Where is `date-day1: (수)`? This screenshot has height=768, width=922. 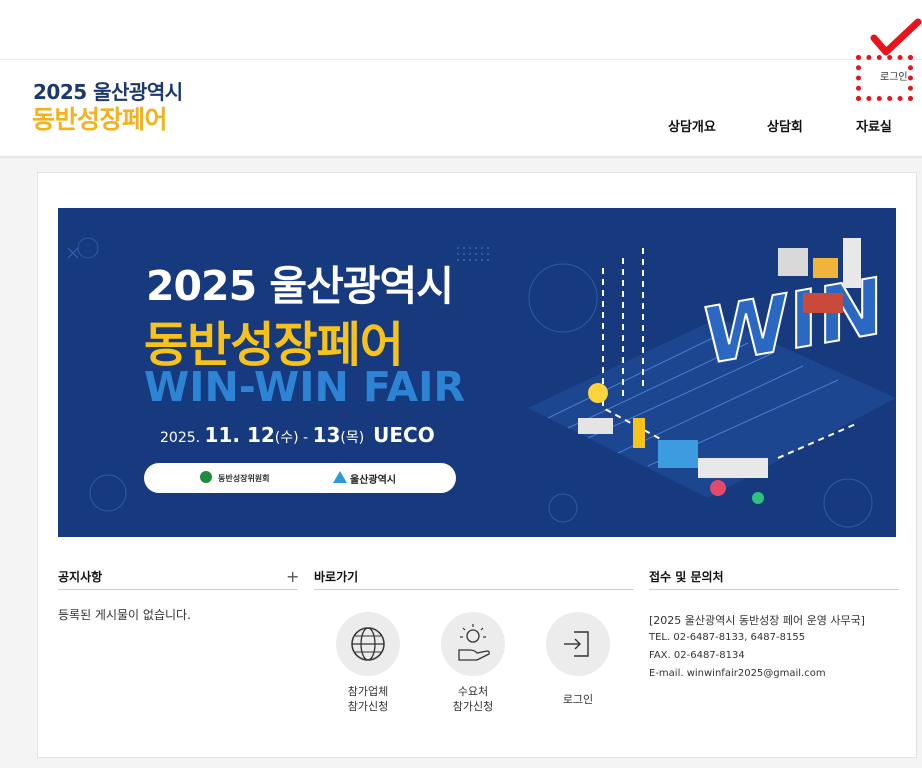
date-day1: (수) is located at coordinates (286, 438).